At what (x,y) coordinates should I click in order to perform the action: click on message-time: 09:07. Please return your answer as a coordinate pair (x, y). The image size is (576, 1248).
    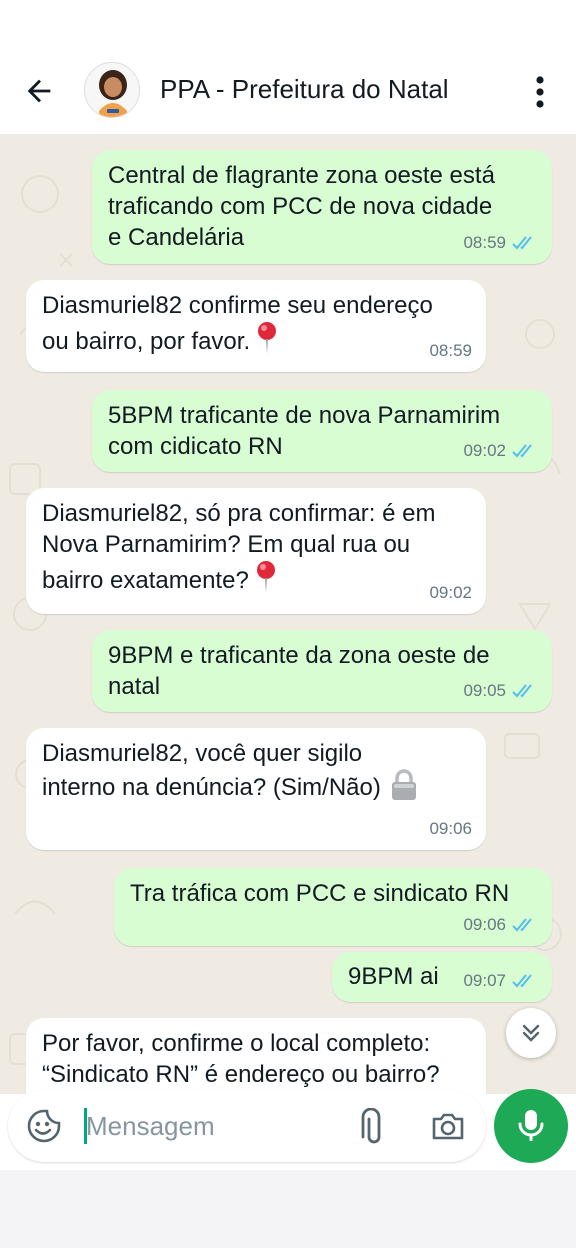
    Looking at the image, I should click on (484, 980).